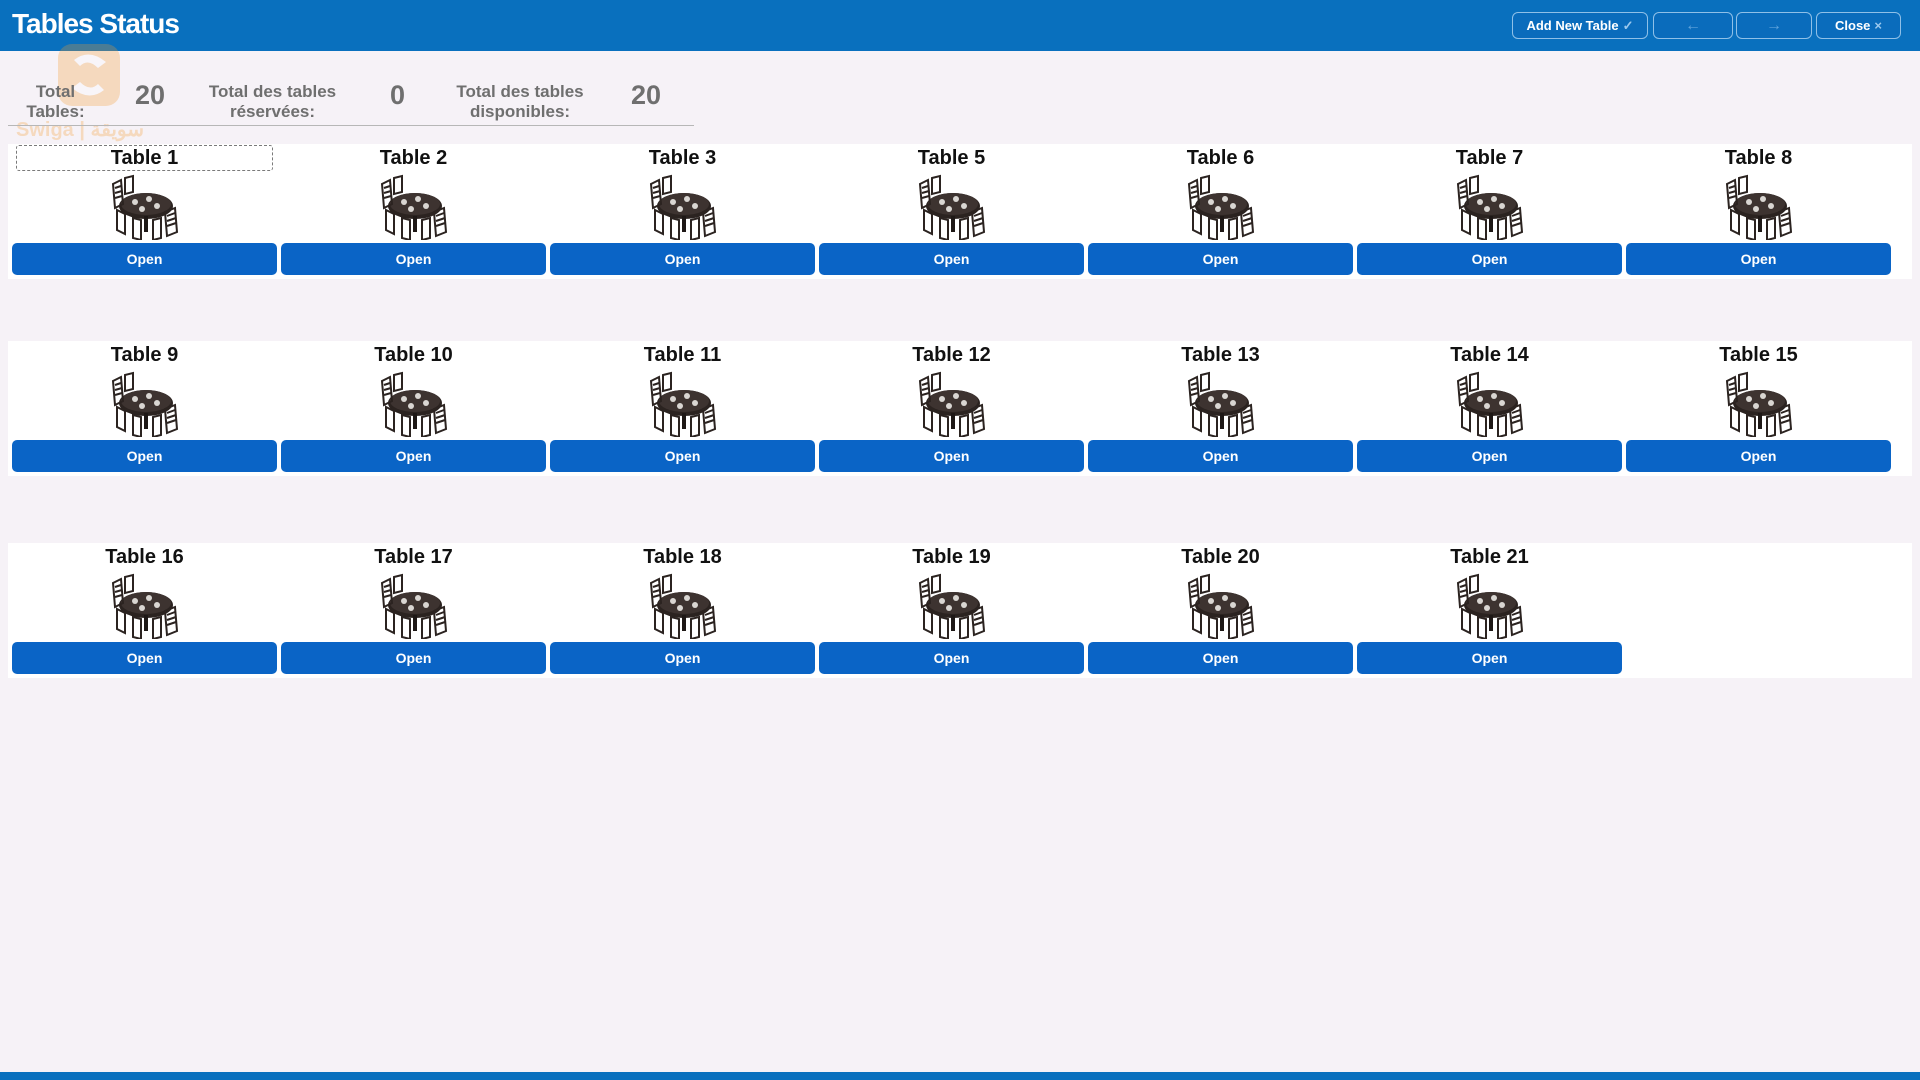 The height and width of the screenshot is (1080, 1920). What do you see at coordinates (144, 158) in the screenshot?
I see `table-name: Table 1` at bounding box center [144, 158].